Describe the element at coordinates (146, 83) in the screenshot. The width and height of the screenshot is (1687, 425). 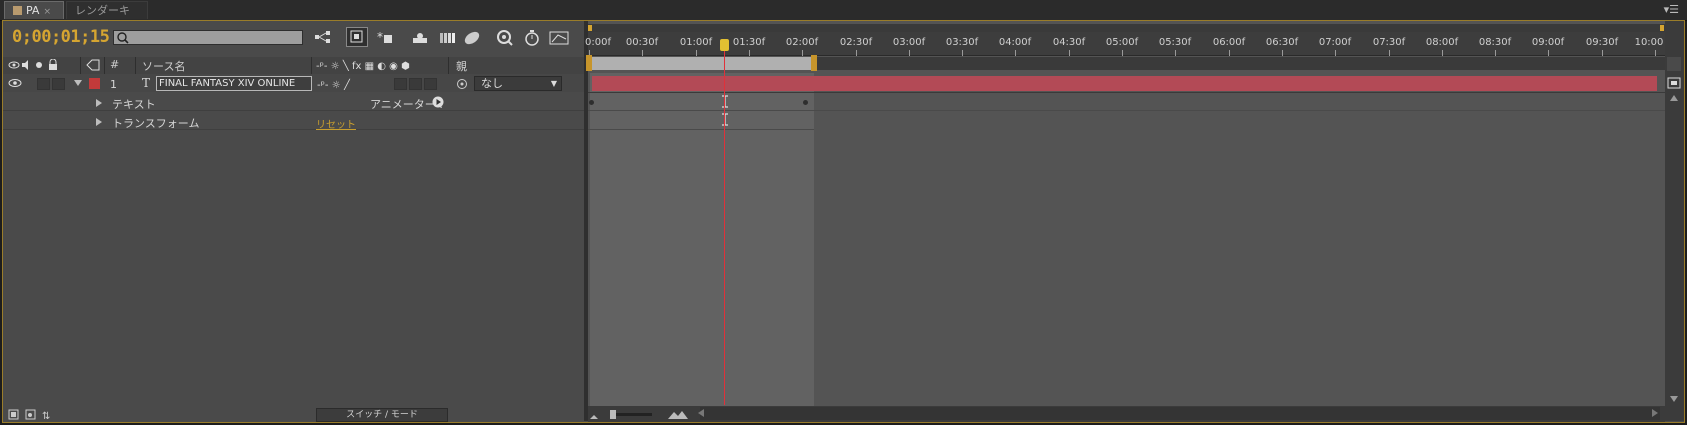
I see `text-layer-type-icon: T` at that location.